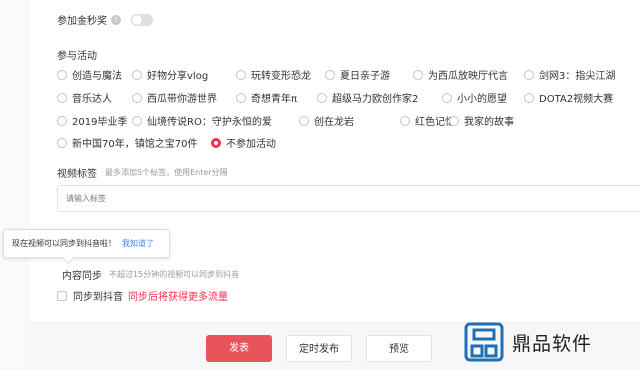  Describe the element at coordinates (576, 97) in the screenshot. I see `activity-option-label: DOTA2视频大赛` at that location.